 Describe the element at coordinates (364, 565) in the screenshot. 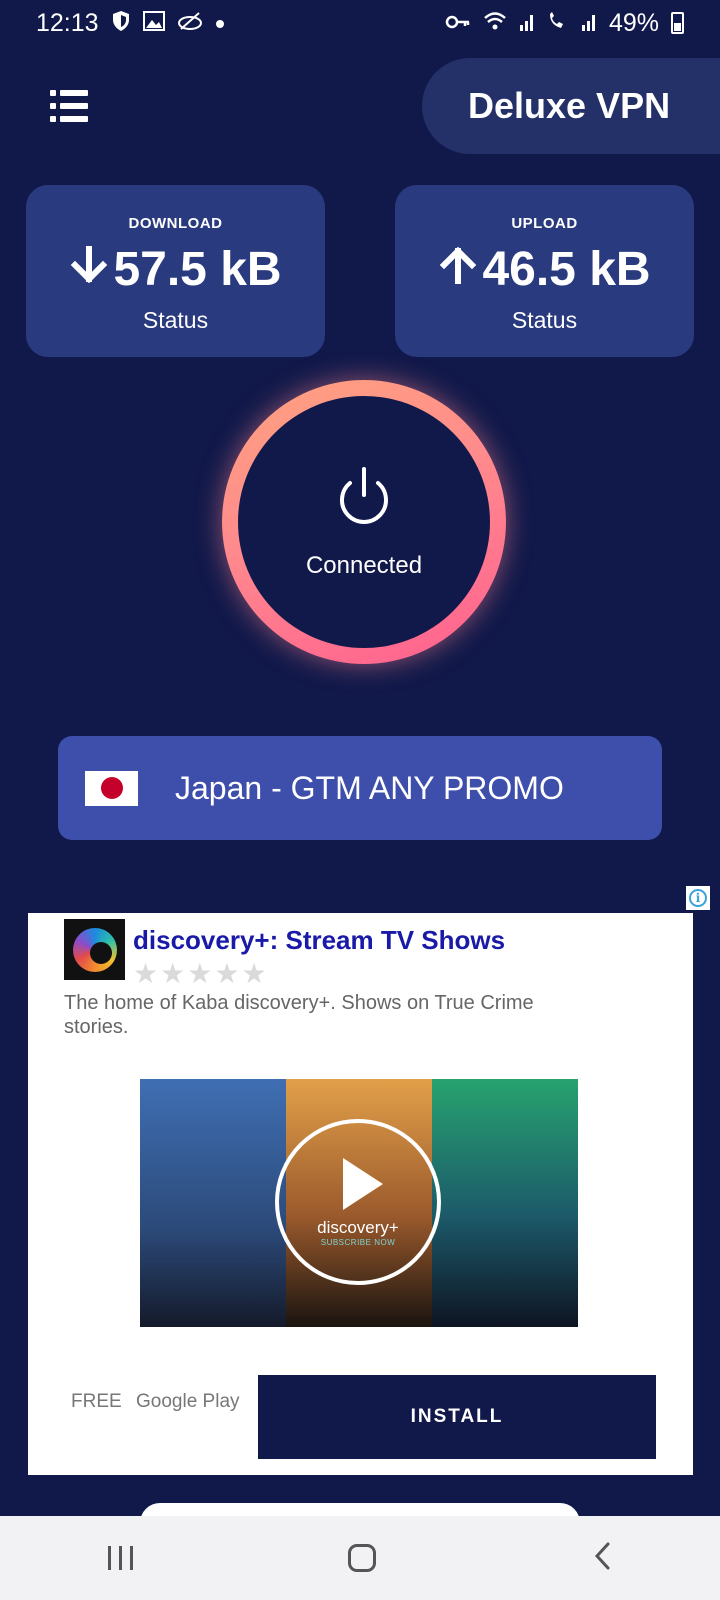

I see `connection-status: Connected` at that location.